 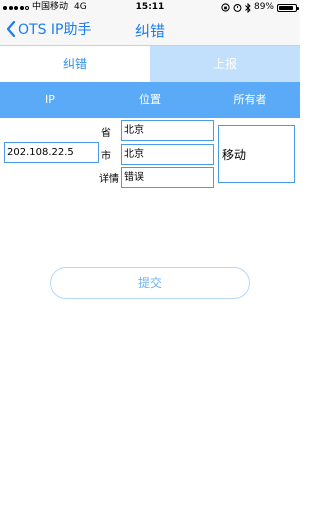 What do you see at coordinates (167, 177) in the screenshot?
I see `detail-field: 错误` at bounding box center [167, 177].